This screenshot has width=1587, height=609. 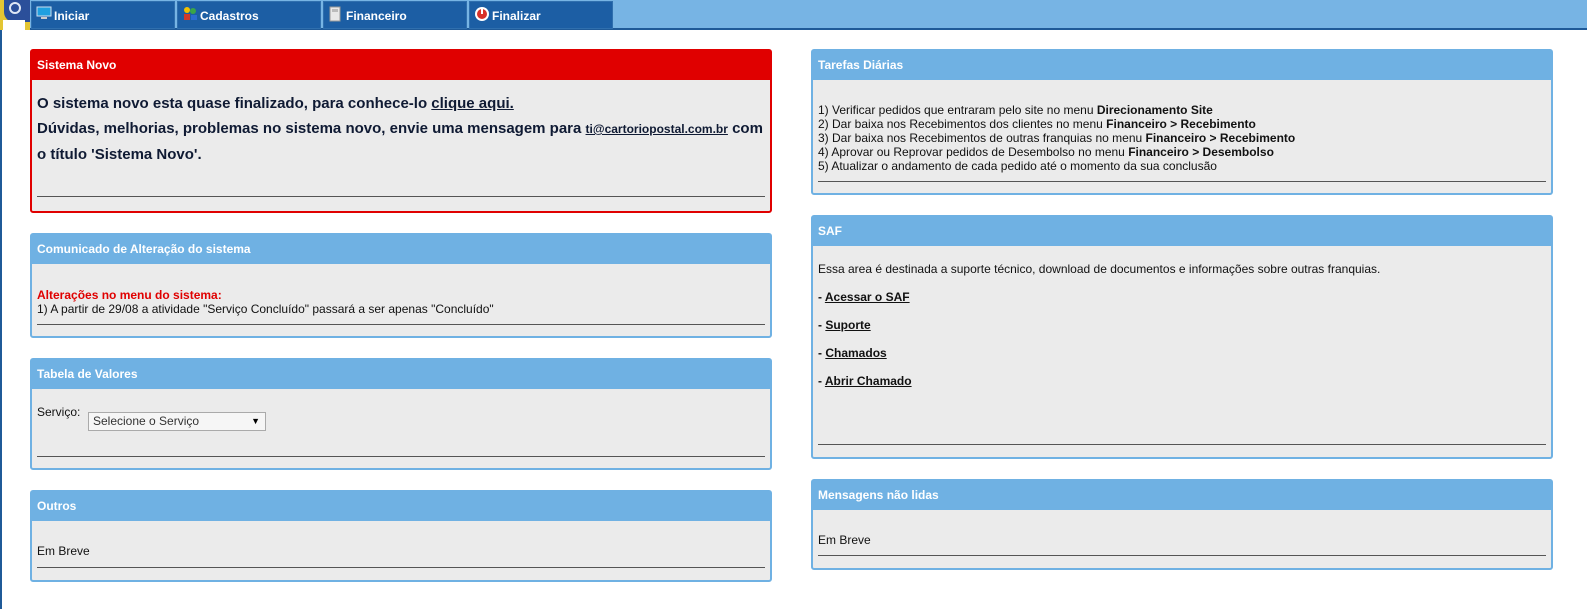 I want to click on saf-link-item: - Suporte, so click(x=844, y=325).